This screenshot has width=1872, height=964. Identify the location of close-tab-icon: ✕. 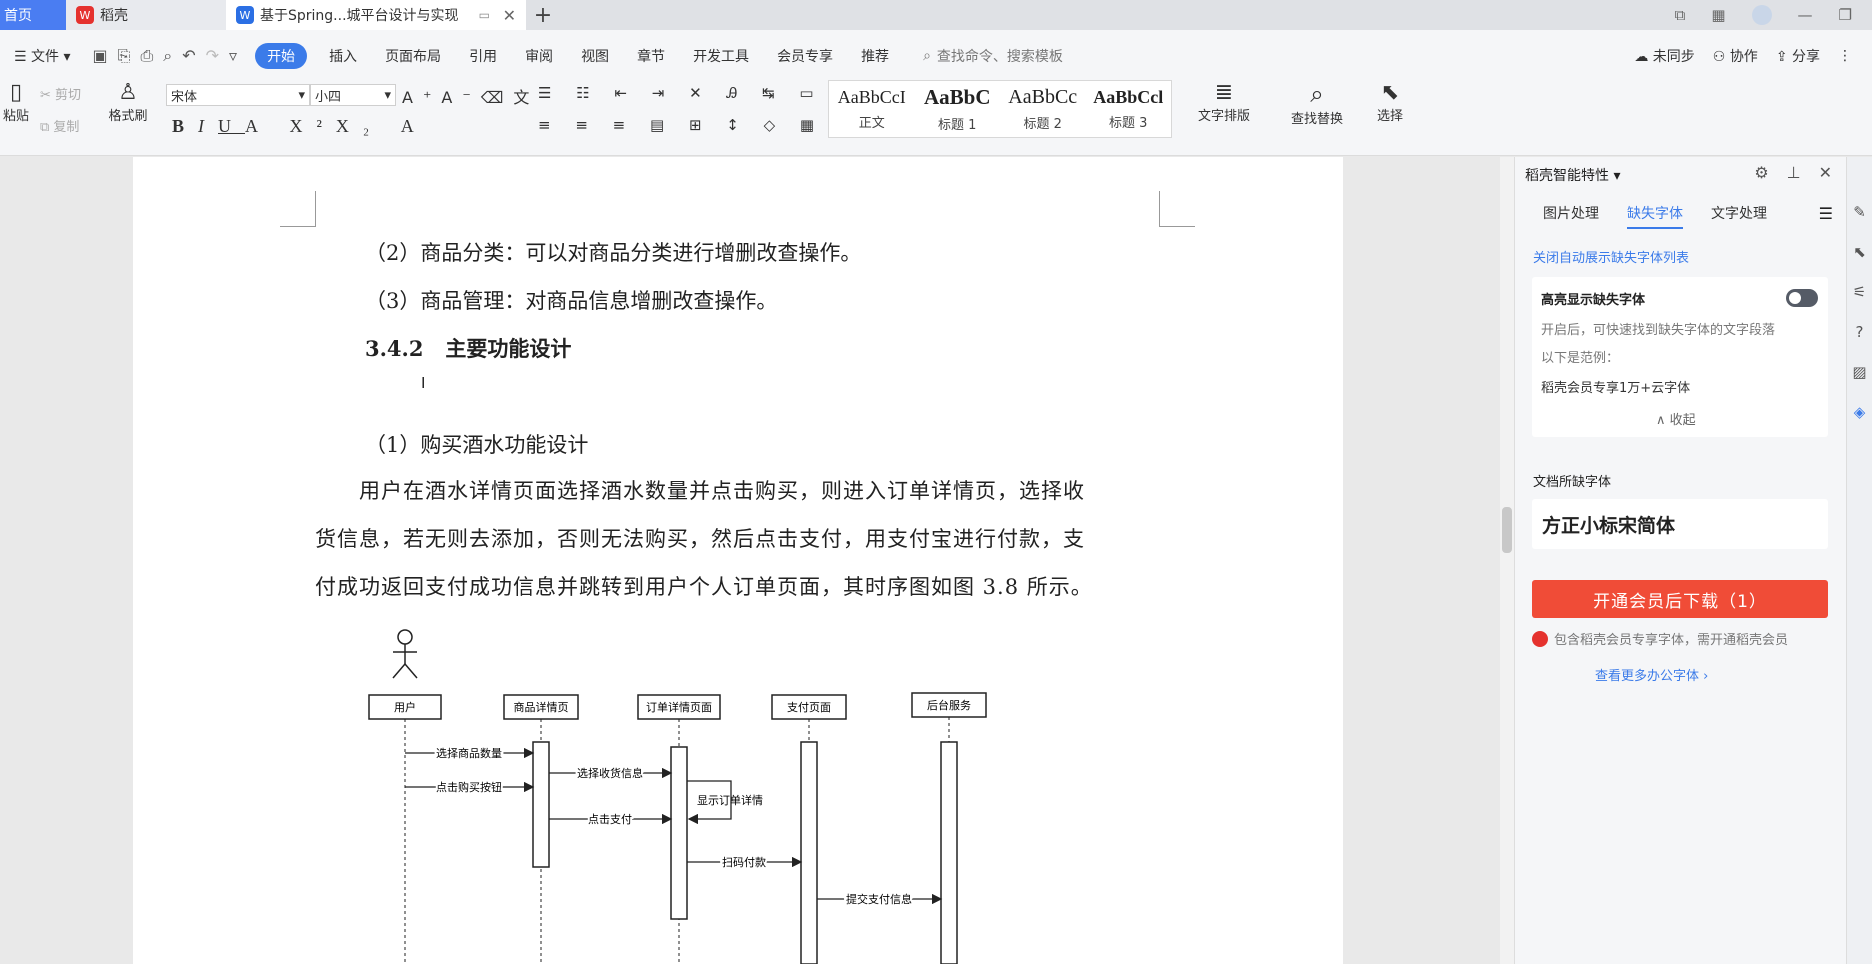
(509, 15).